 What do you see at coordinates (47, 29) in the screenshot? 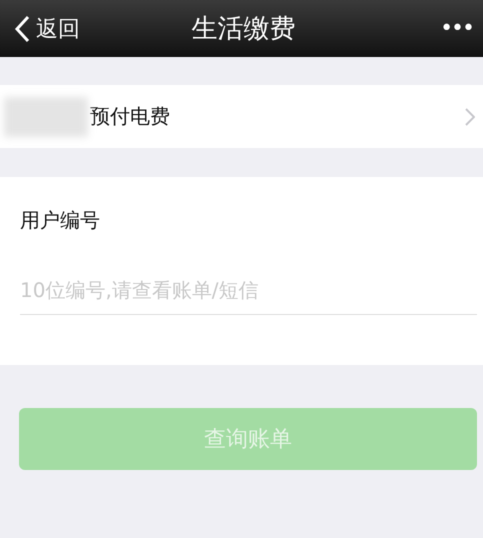
I see `back-button: 返回` at bounding box center [47, 29].